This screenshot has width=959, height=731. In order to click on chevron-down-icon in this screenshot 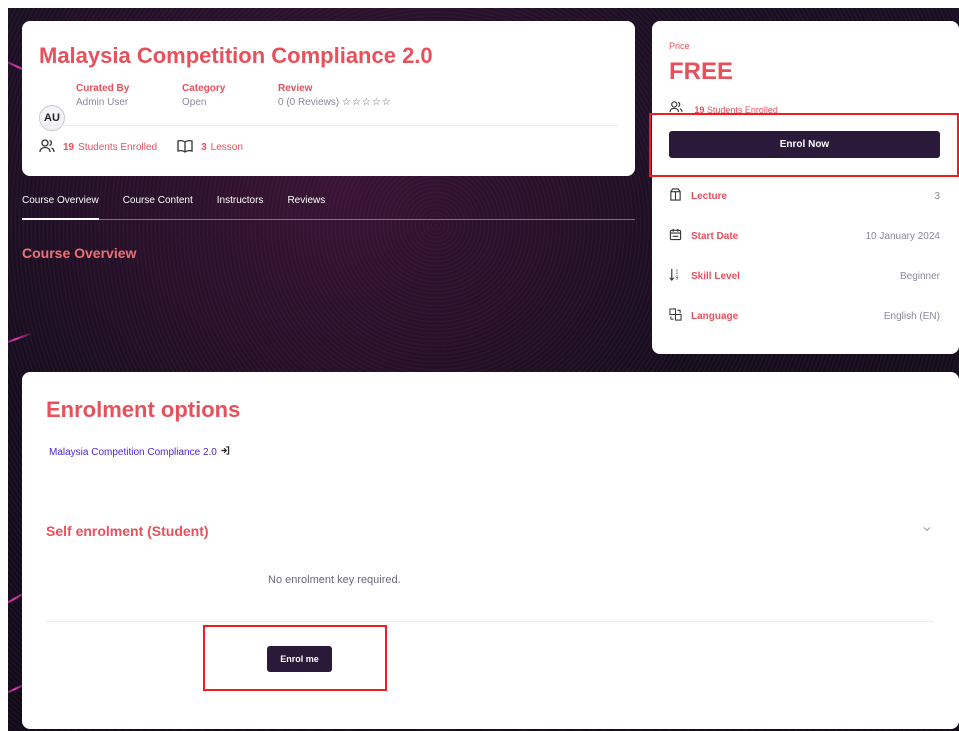, I will do `click(927, 529)`.